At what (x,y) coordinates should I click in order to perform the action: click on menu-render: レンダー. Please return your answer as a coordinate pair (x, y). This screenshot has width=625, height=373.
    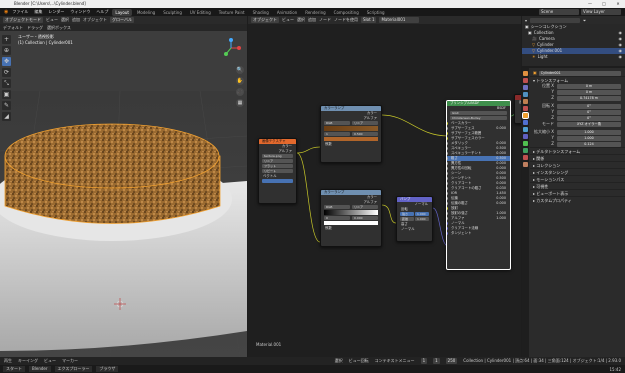
    Looking at the image, I should click on (56, 12).